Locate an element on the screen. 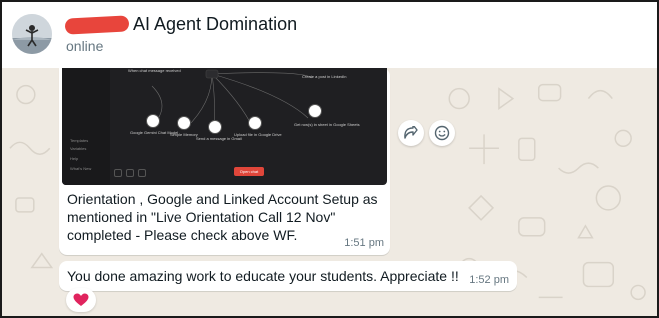 The height and width of the screenshot is (318, 659). avatar is located at coordinates (32, 34).